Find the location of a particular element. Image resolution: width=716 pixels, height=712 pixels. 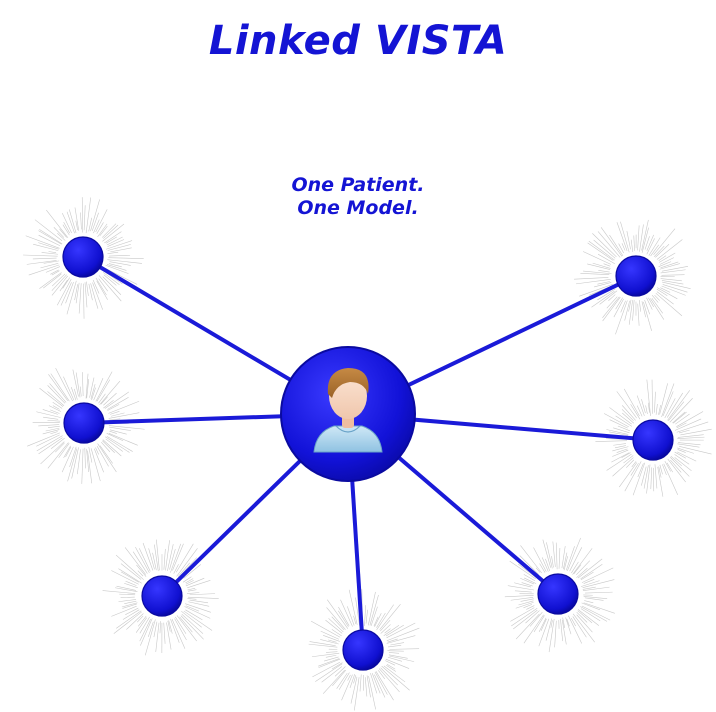

subtitle: One Patient. One Model. is located at coordinates (358, 197).